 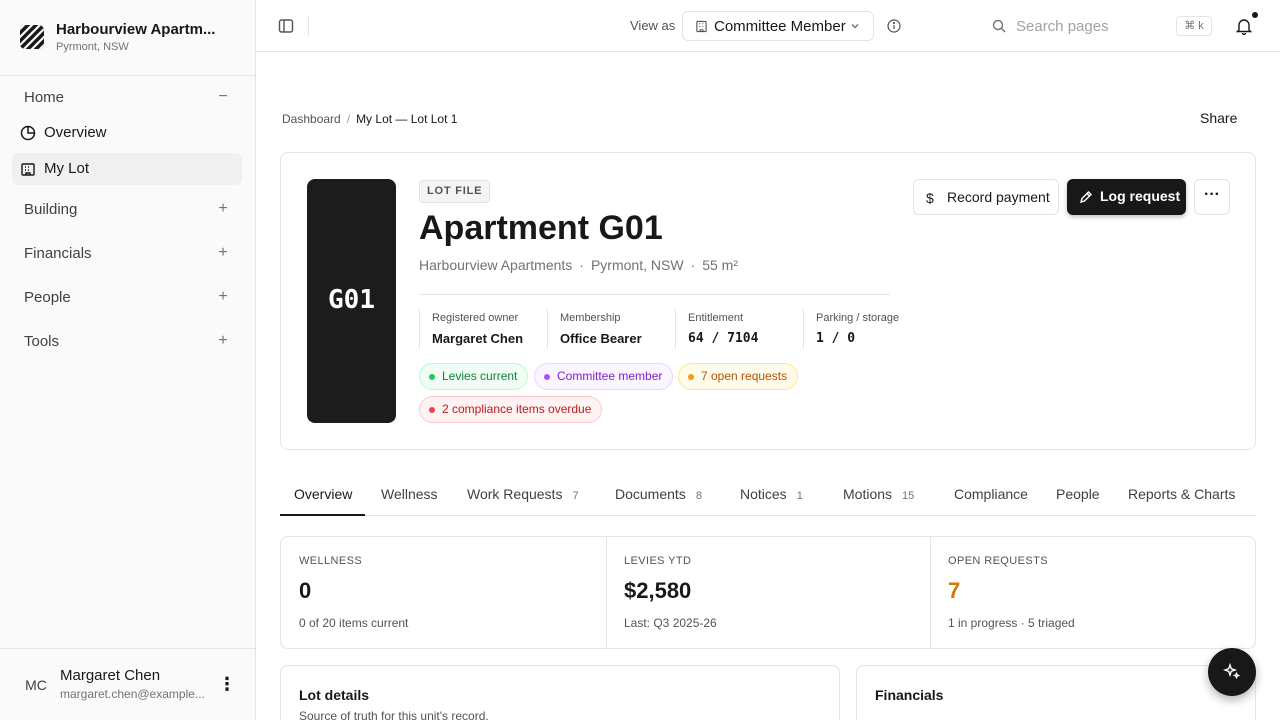 I want to click on tab-wellness: Wellness, so click(x=409, y=494).